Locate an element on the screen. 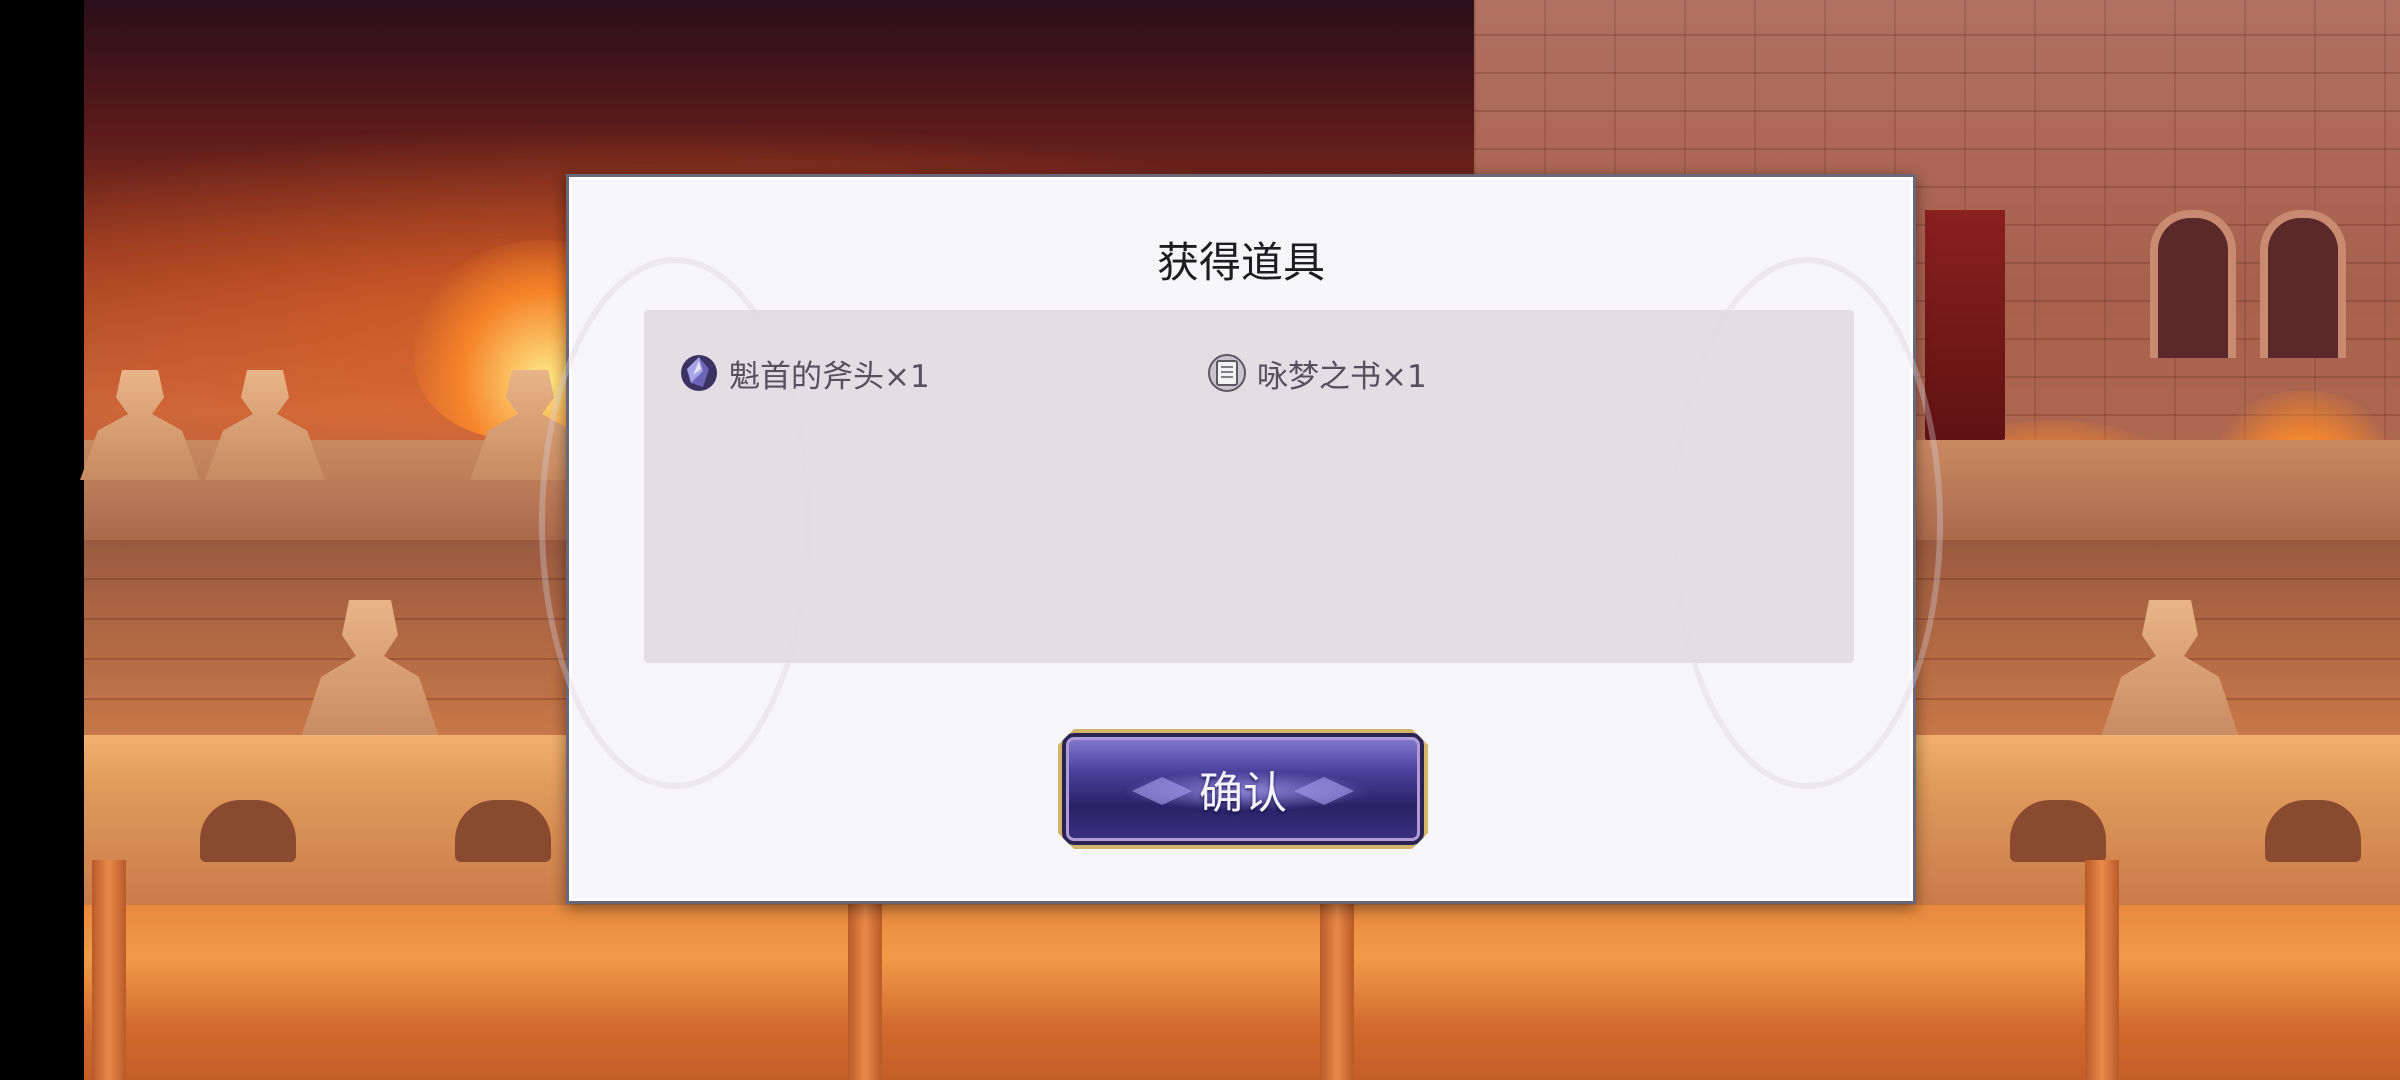  reward-item: 咏梦之书×1 is located at coordinates (1317, 373).